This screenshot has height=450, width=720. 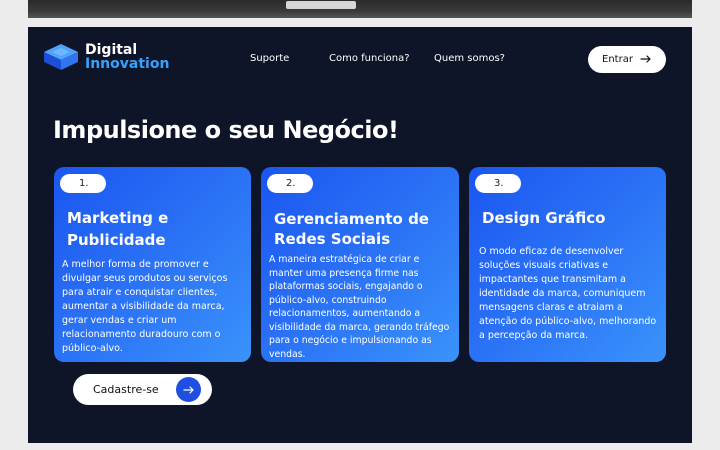 I want to click on card-title: Marketing e Publicidade, so click(x=118, y=229).